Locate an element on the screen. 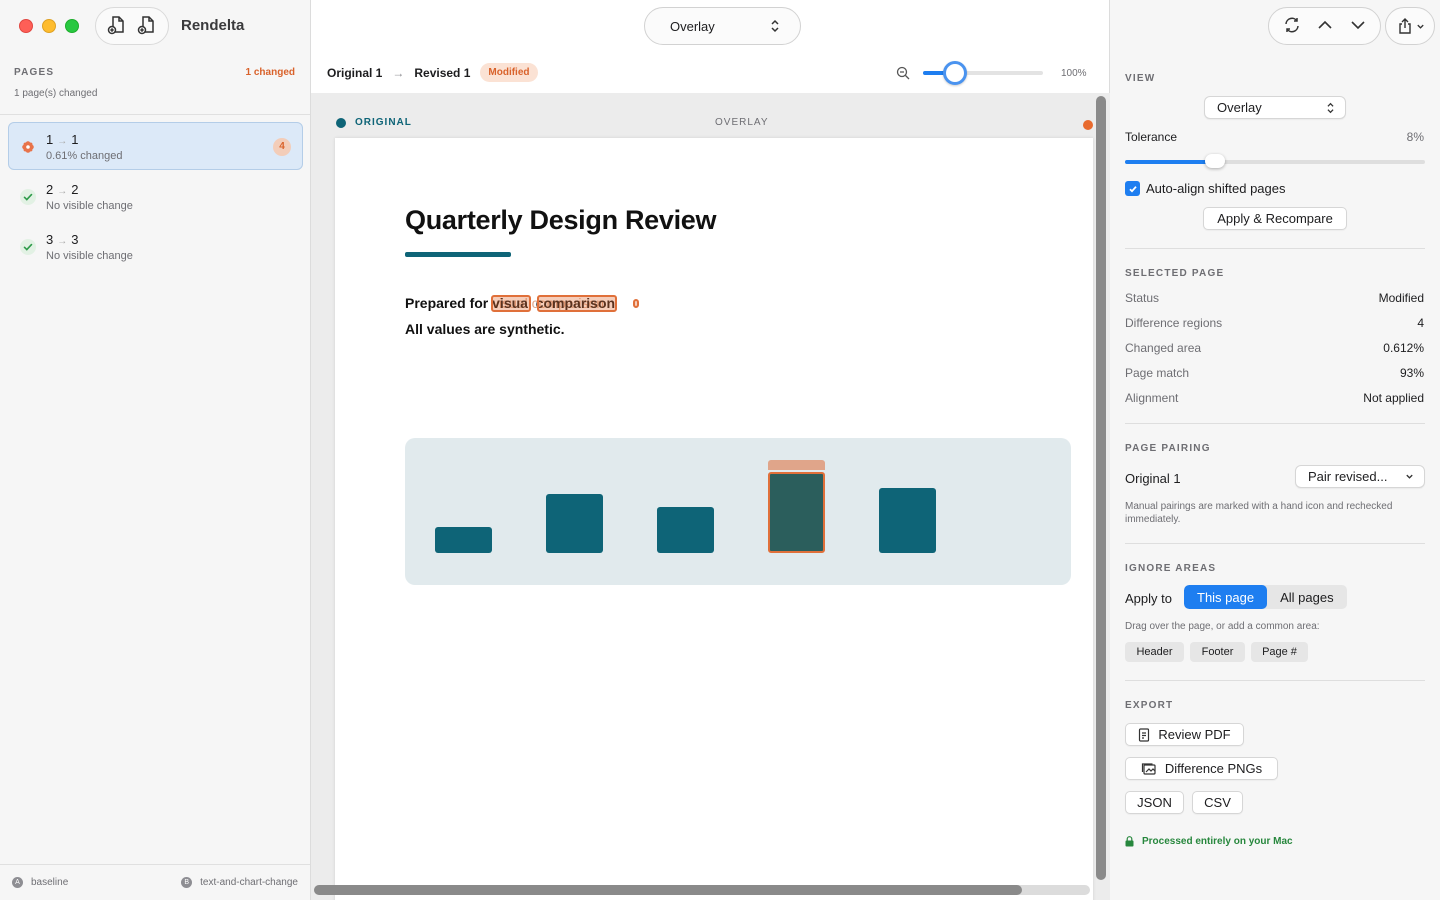 The height and width of the screenshot is (900, 1440). pairing-original-label: Original 1 is located at coordinates (1153, 478).